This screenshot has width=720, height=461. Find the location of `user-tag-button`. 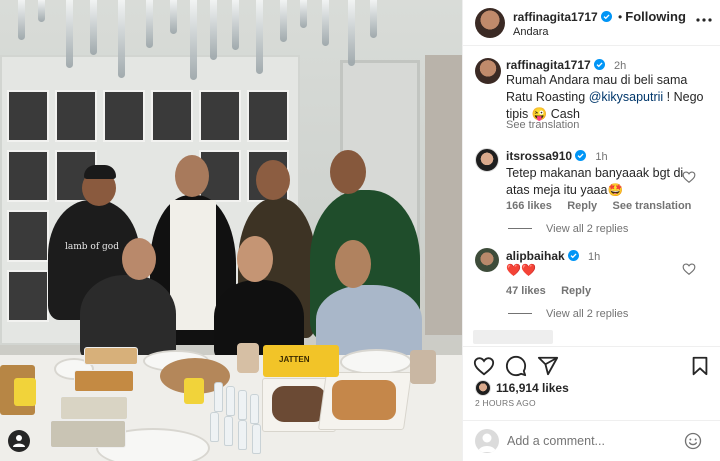

user-tag-button is located at coordinates (19, 441).